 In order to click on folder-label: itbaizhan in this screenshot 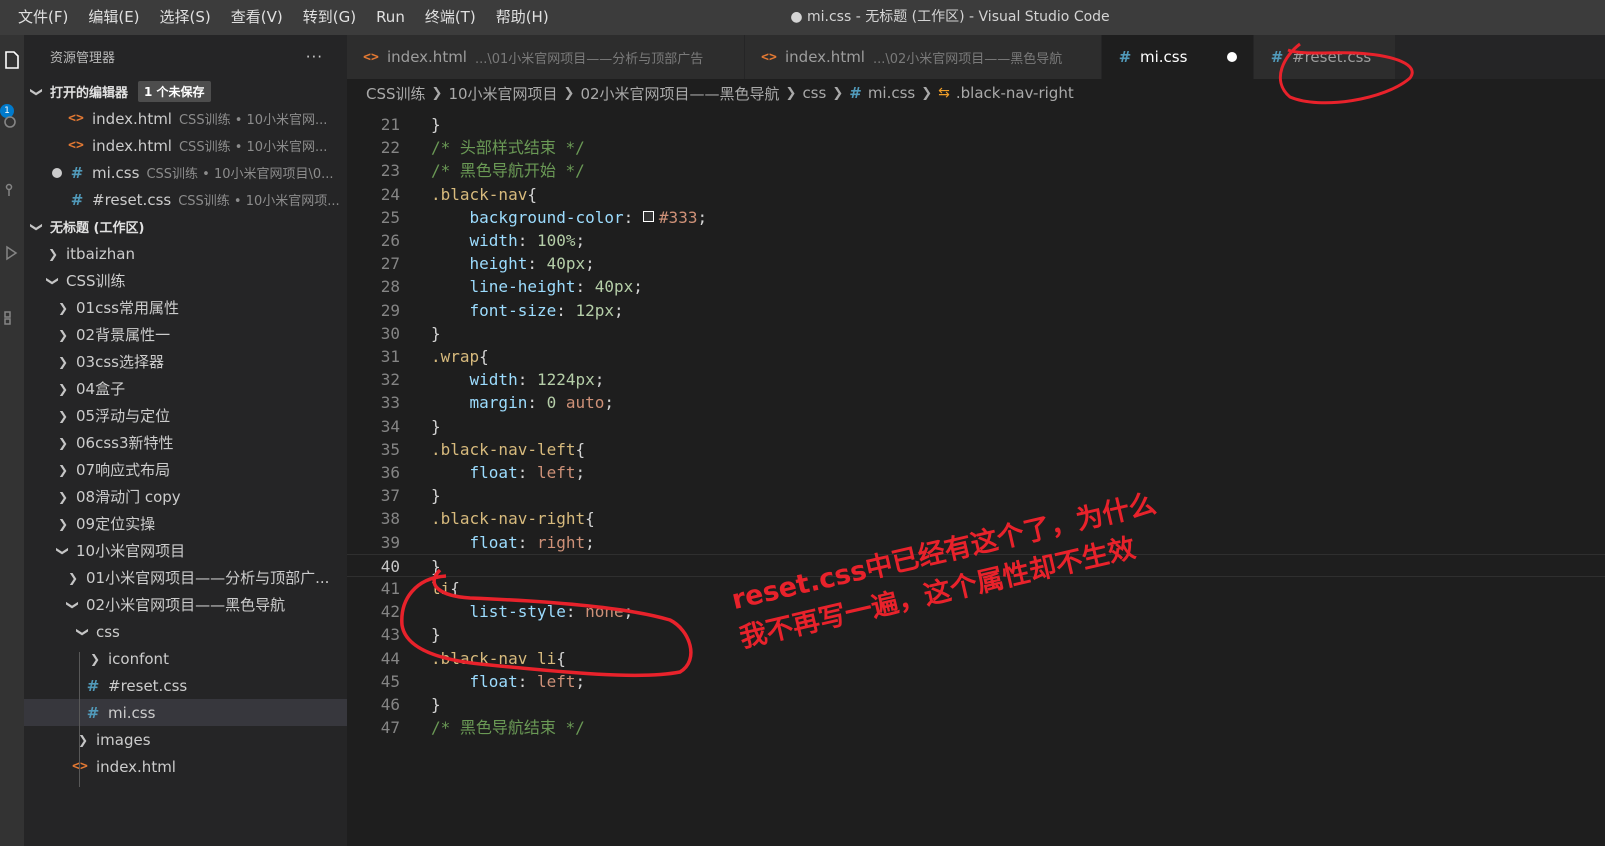, I will do `click(101, 253)`.